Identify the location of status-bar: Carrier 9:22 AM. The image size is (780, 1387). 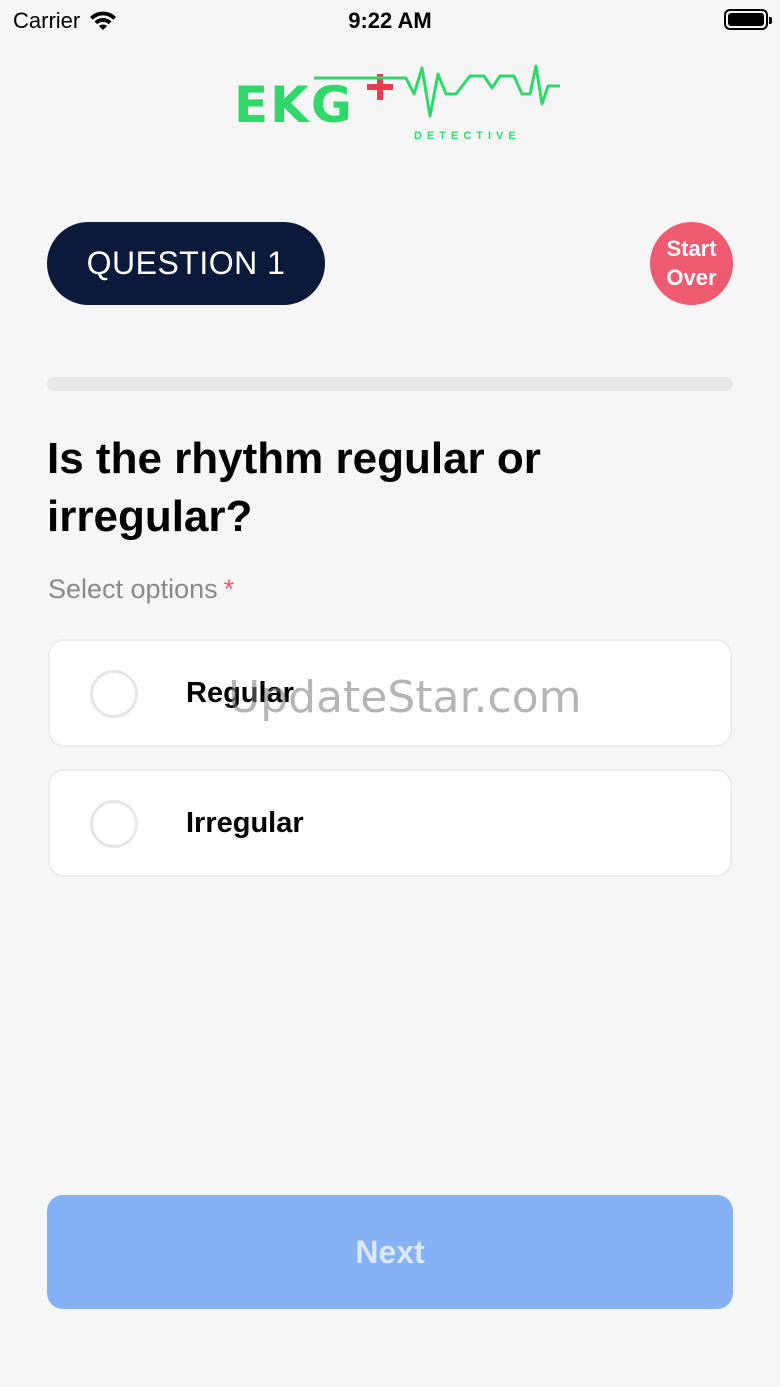
(390, 20).